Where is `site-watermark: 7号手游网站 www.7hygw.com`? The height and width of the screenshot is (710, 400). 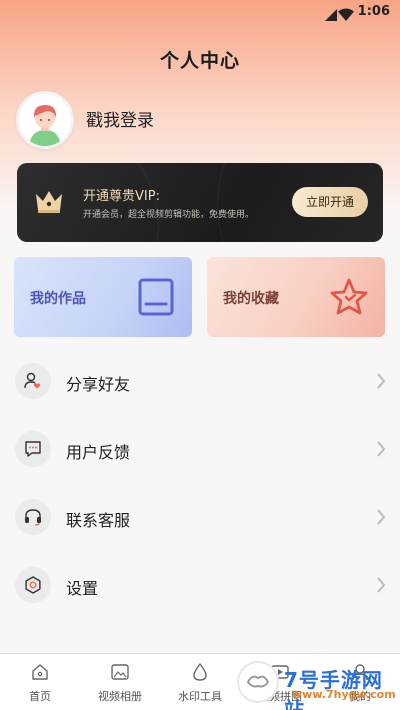 site-watermark: 7号手游网站 www.7hygw.com is located at coordinates (317, 685).